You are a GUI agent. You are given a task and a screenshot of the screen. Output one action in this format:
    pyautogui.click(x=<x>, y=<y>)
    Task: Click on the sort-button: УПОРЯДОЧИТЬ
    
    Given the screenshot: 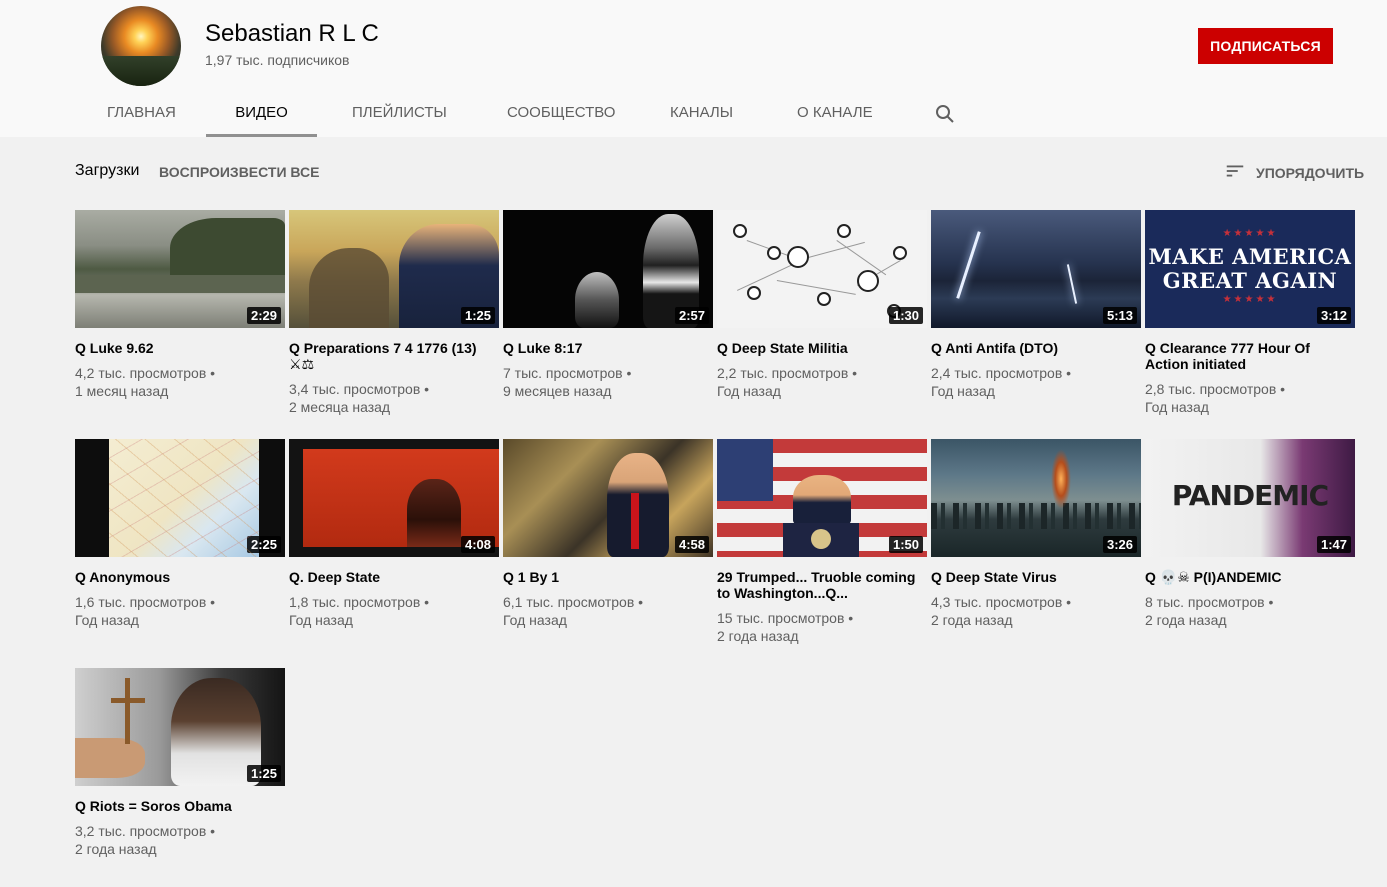 What is the action you would take?
    pyautogui.click(x=1294, y=173)
    